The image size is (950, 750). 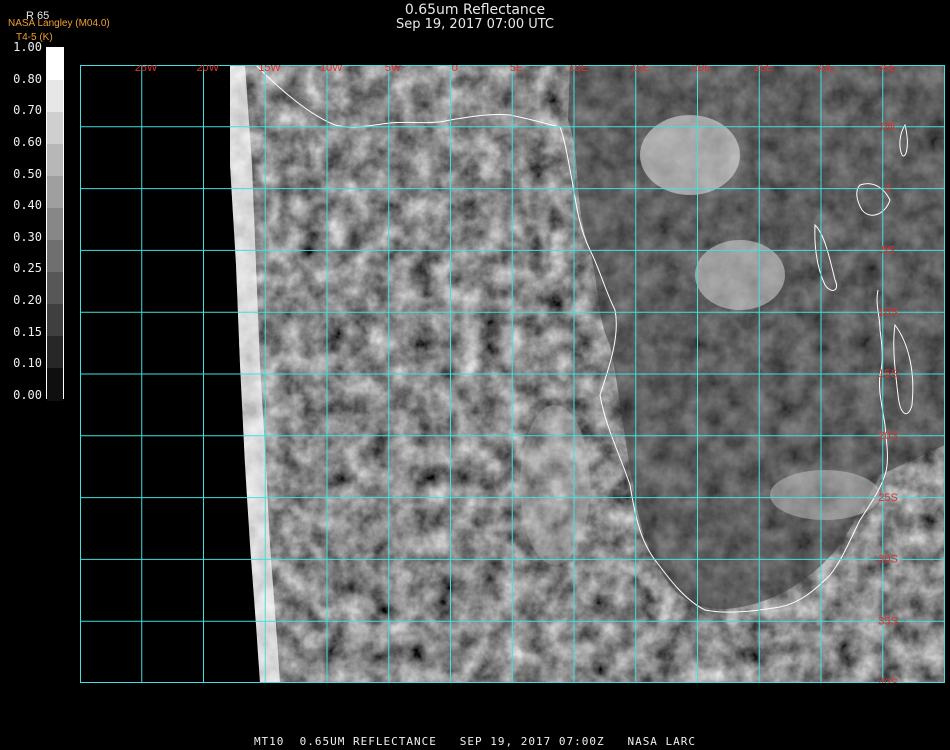 What do you see at coordinates (27, 395) in the screenshot?
I see `colorbar-tick-label: 0.00` at bounding box center [27, 395].